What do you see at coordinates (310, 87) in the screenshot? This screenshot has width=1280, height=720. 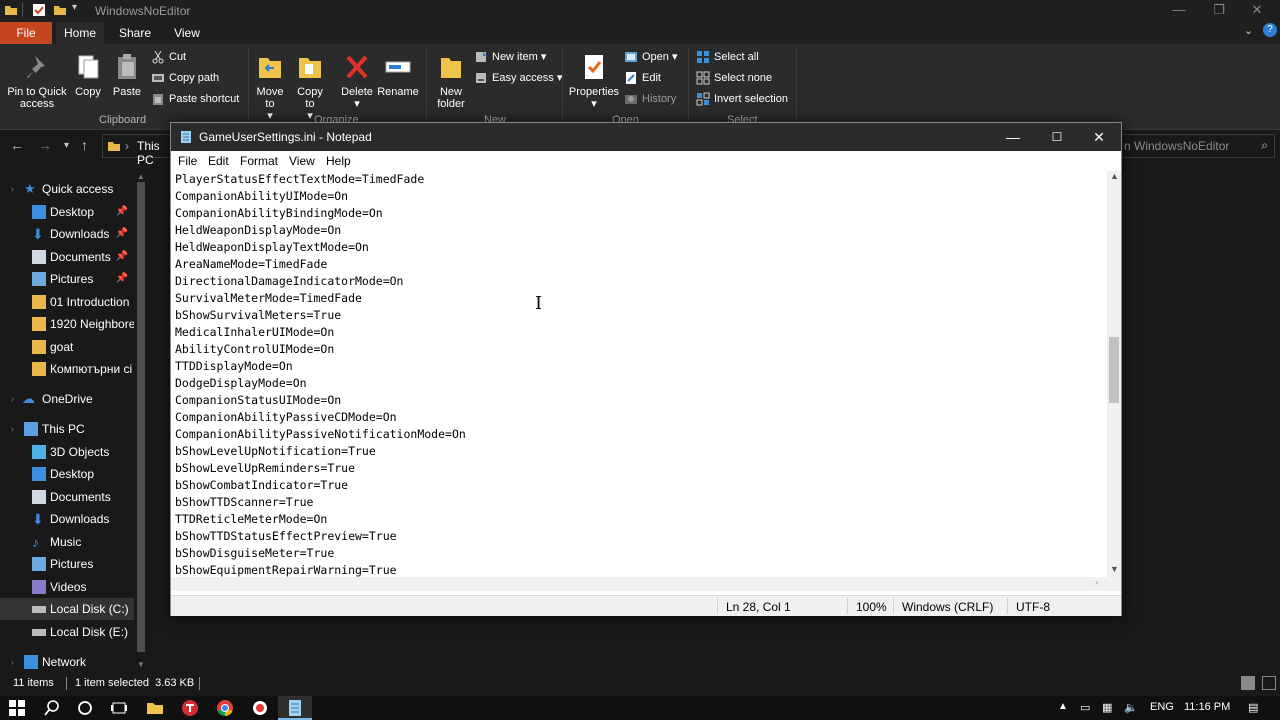 I see `copy-to-button: Copy to ▾` at bounding box center [310, 87].